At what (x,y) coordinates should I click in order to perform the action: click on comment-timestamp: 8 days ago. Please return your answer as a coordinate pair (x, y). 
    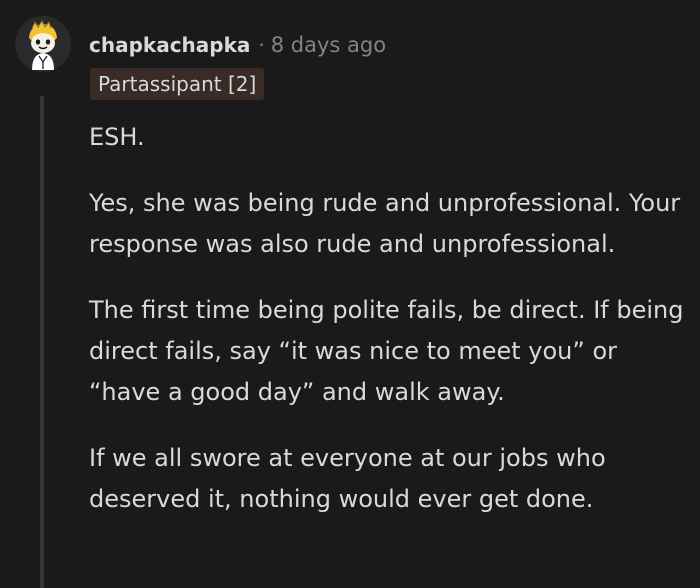
    Looking at the image, I should click on (328, 45).